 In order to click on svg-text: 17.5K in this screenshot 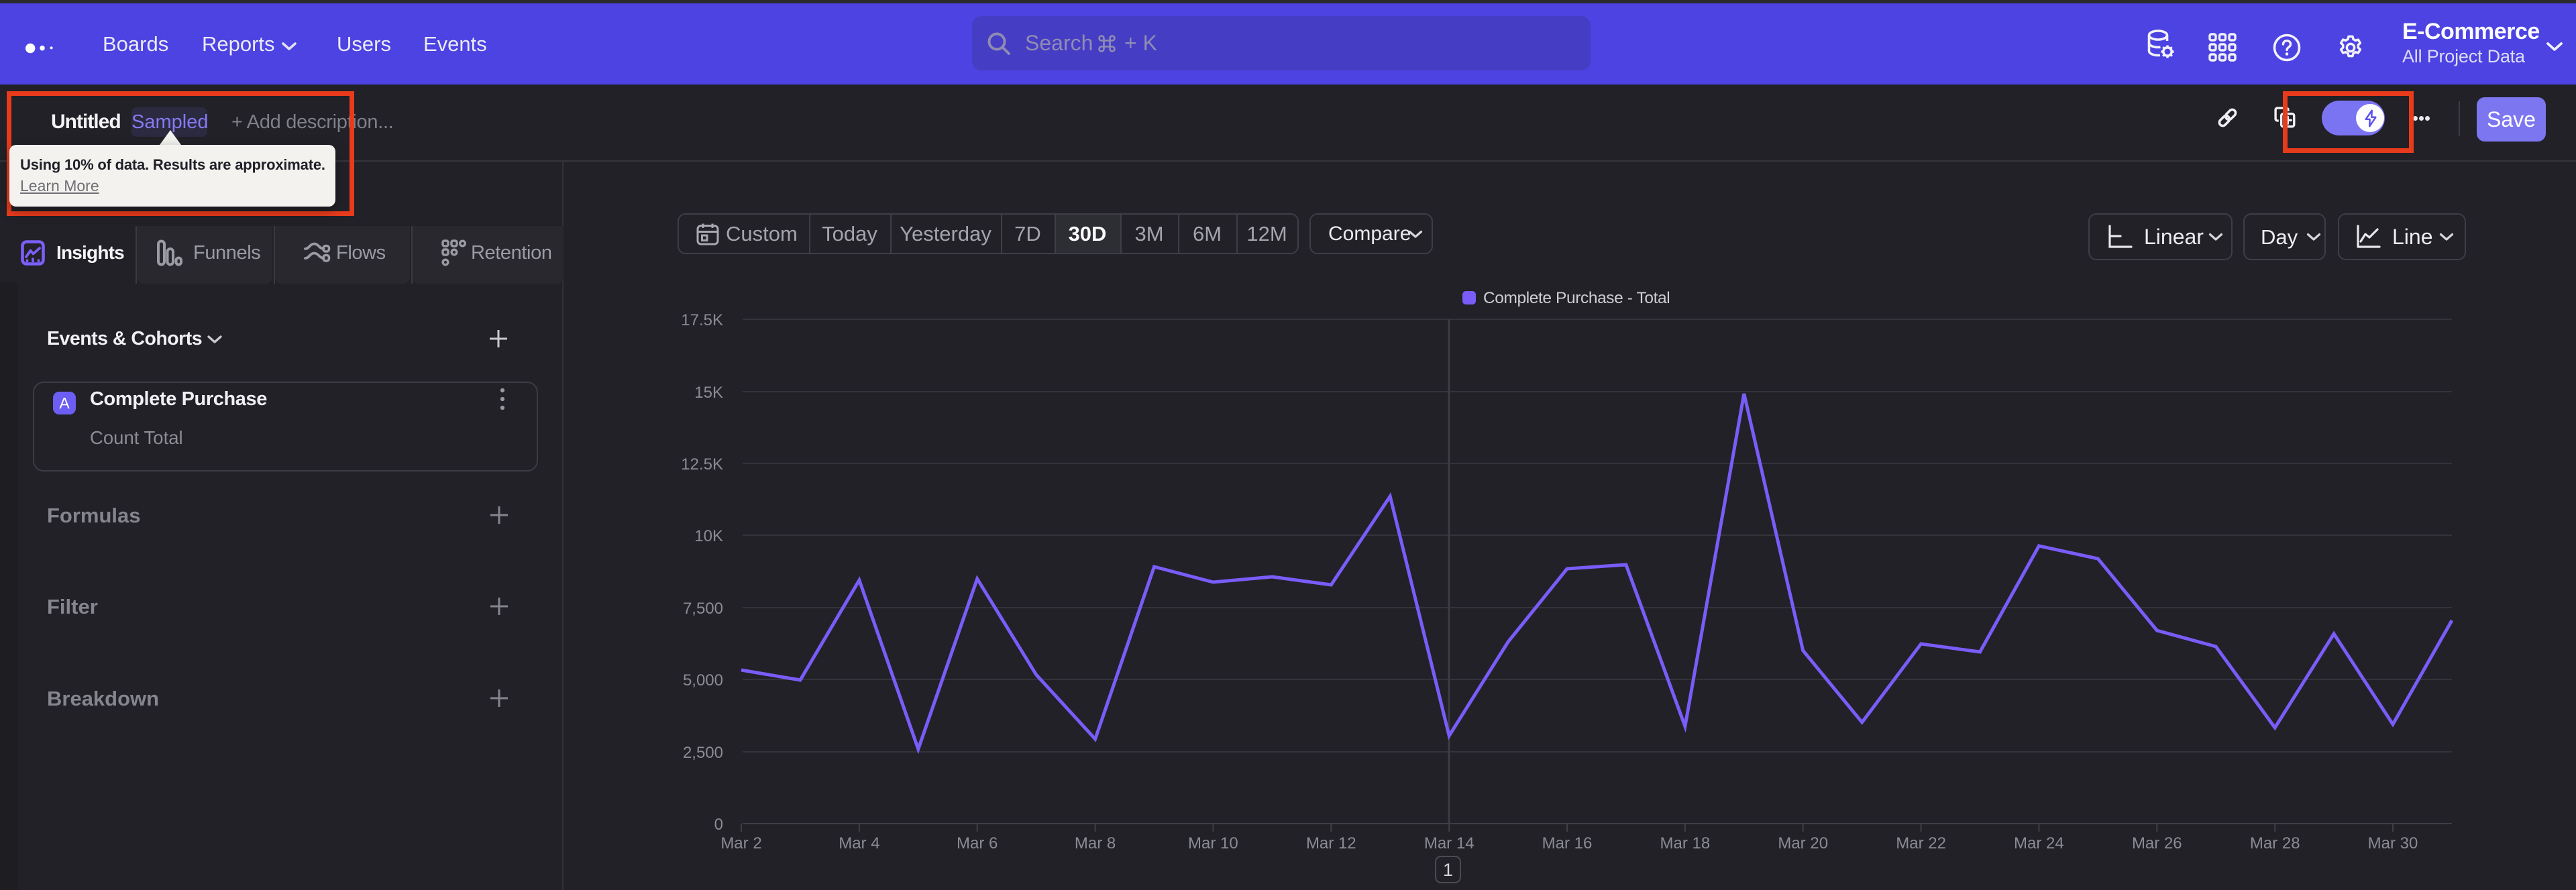, I will do `click(702, 320)`.